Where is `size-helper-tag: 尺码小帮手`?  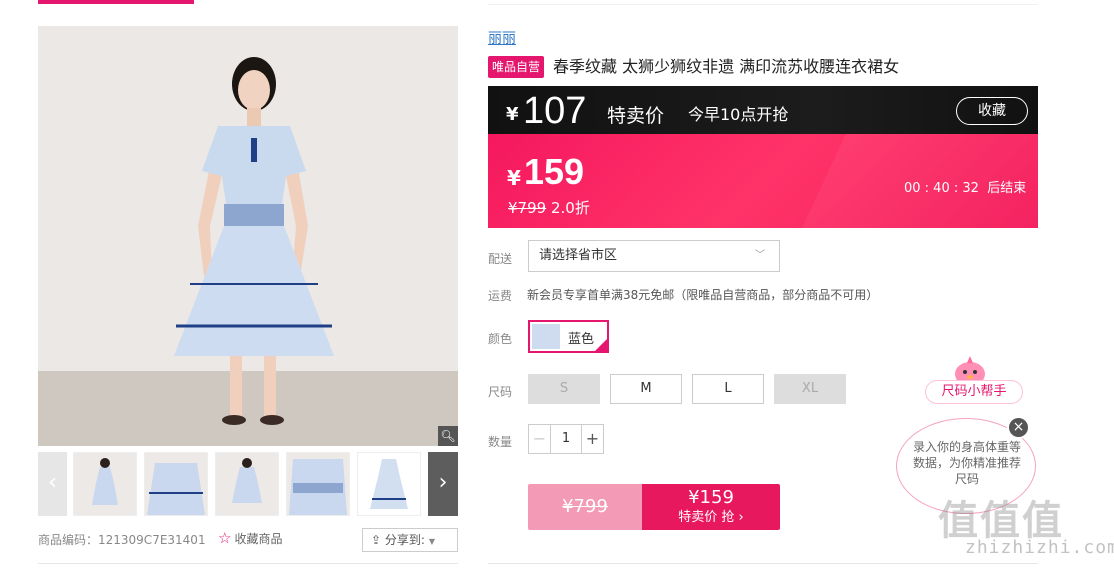 size-helper-tag: 尺码小帮手 is located at coordinates (974, 392).